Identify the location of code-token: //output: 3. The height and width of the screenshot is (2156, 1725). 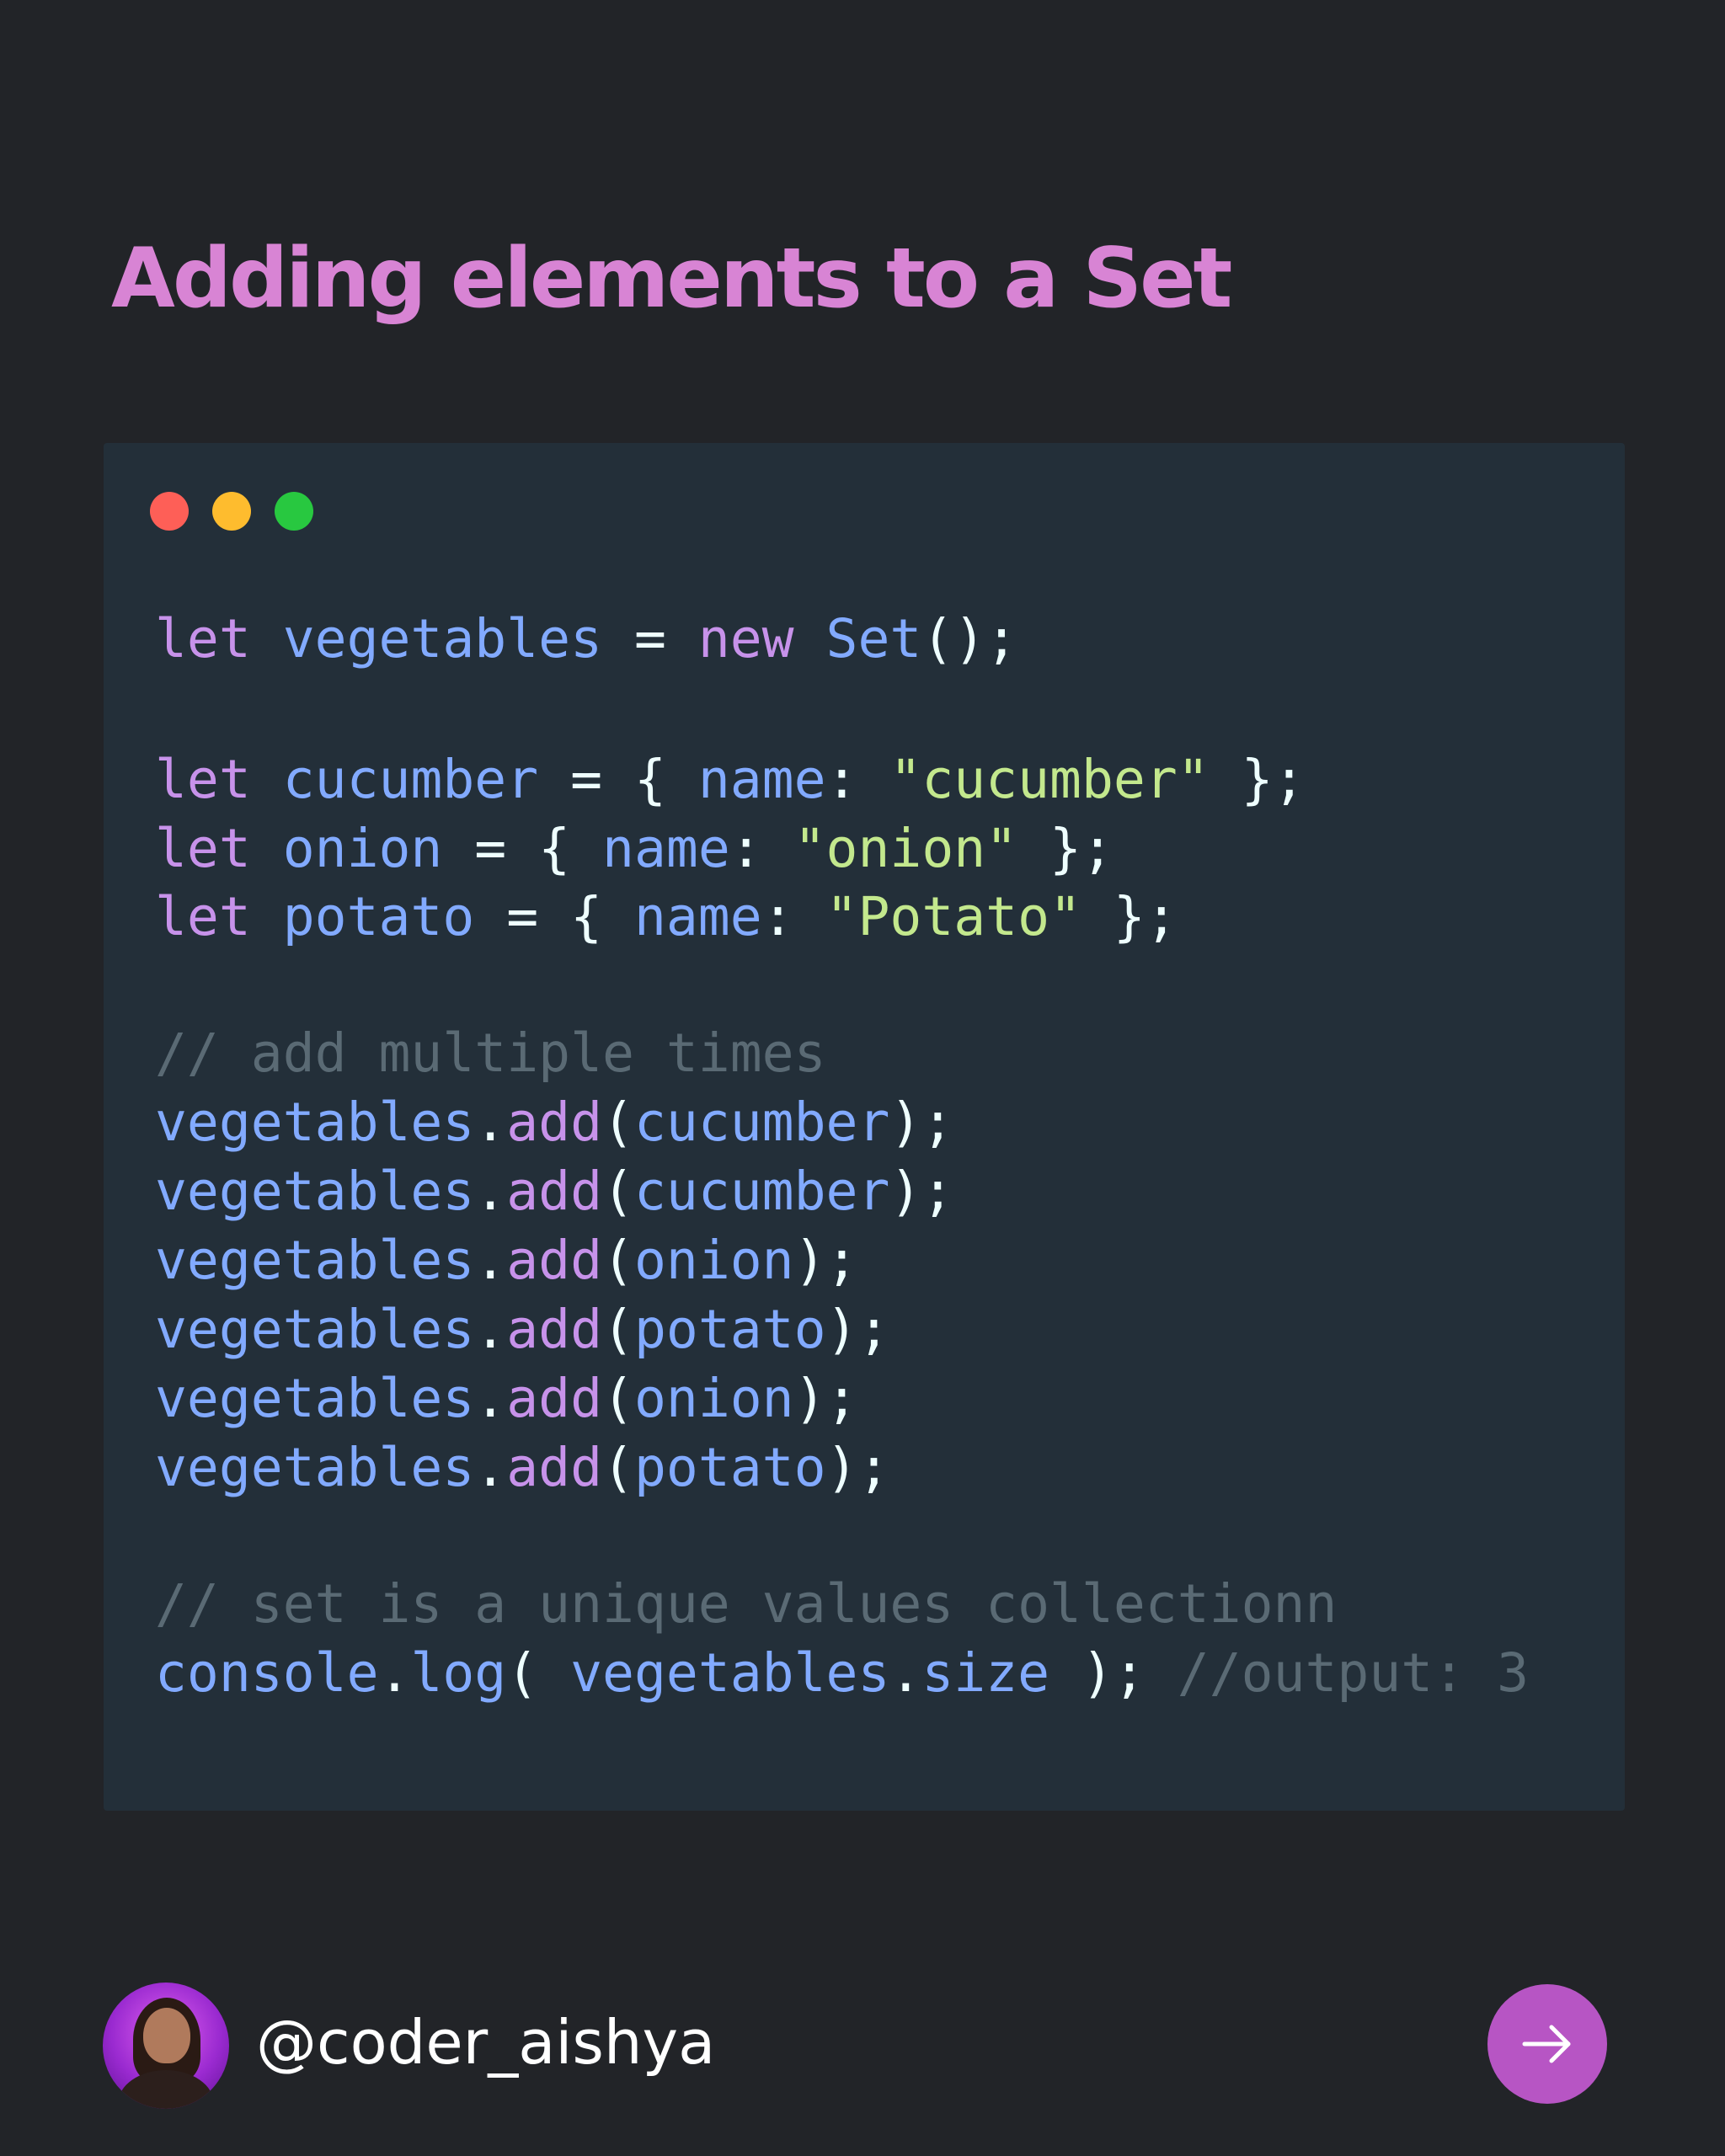
(1353, 1673).